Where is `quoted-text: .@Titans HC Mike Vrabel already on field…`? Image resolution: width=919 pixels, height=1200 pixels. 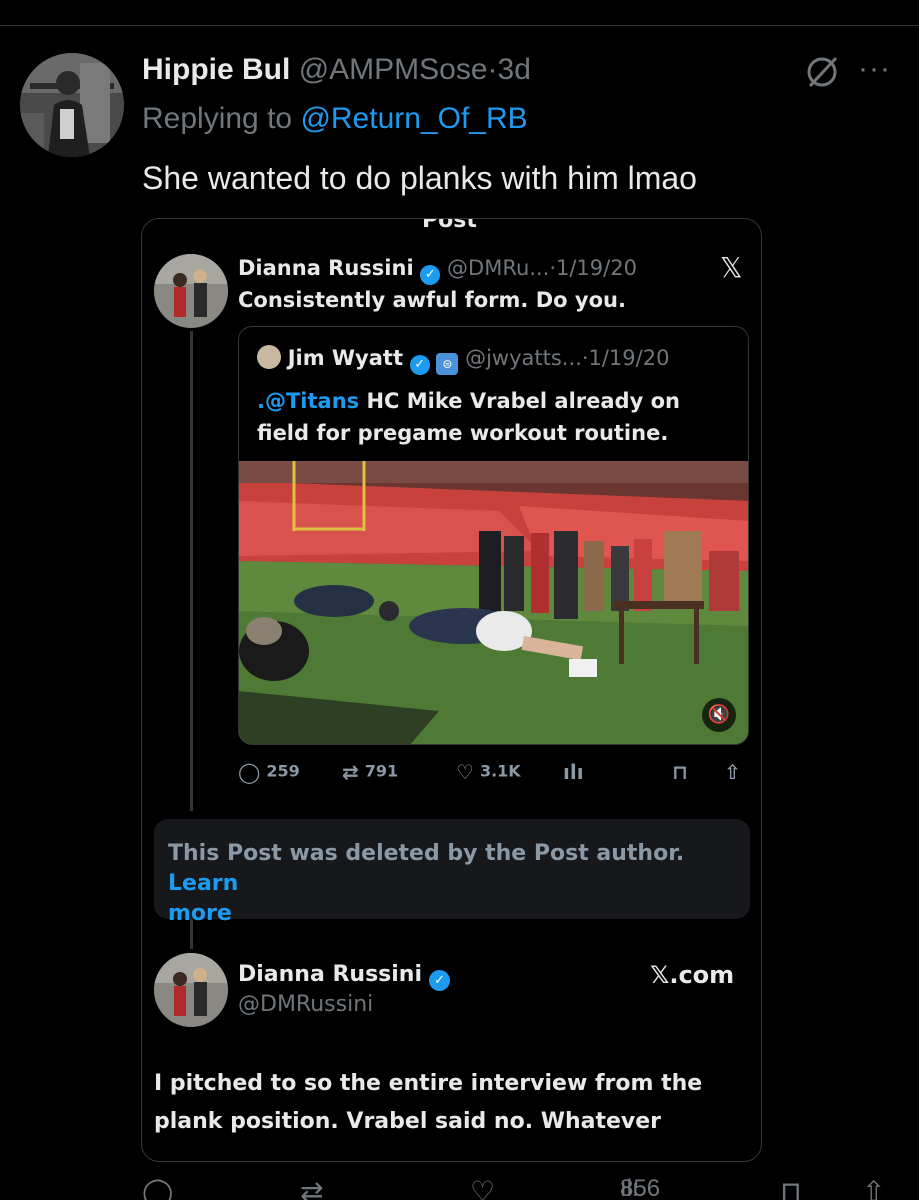 quoted-text: .@Titans HC Mike Vrabel already on field… is located at coordinates (468, 417).